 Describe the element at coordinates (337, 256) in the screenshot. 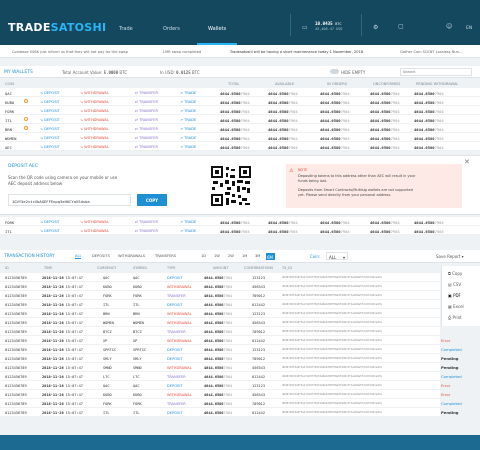

I see `coin-filter-select: ALL ▾` at that location.